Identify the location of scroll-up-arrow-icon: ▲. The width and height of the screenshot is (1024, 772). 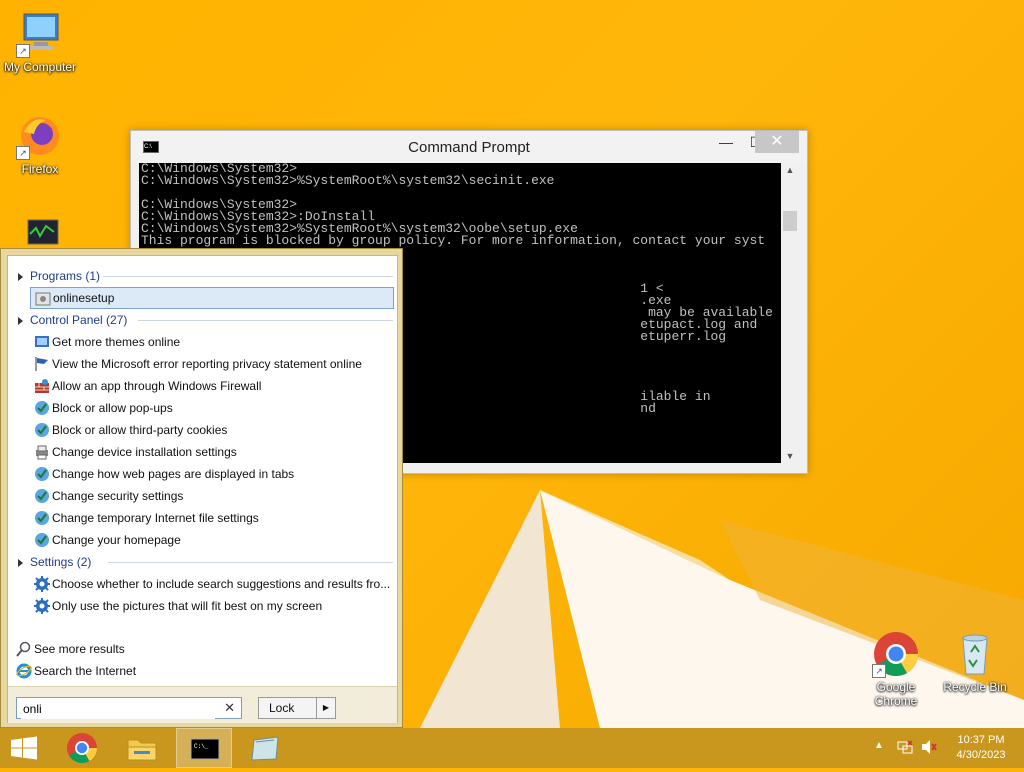
(790, 170).